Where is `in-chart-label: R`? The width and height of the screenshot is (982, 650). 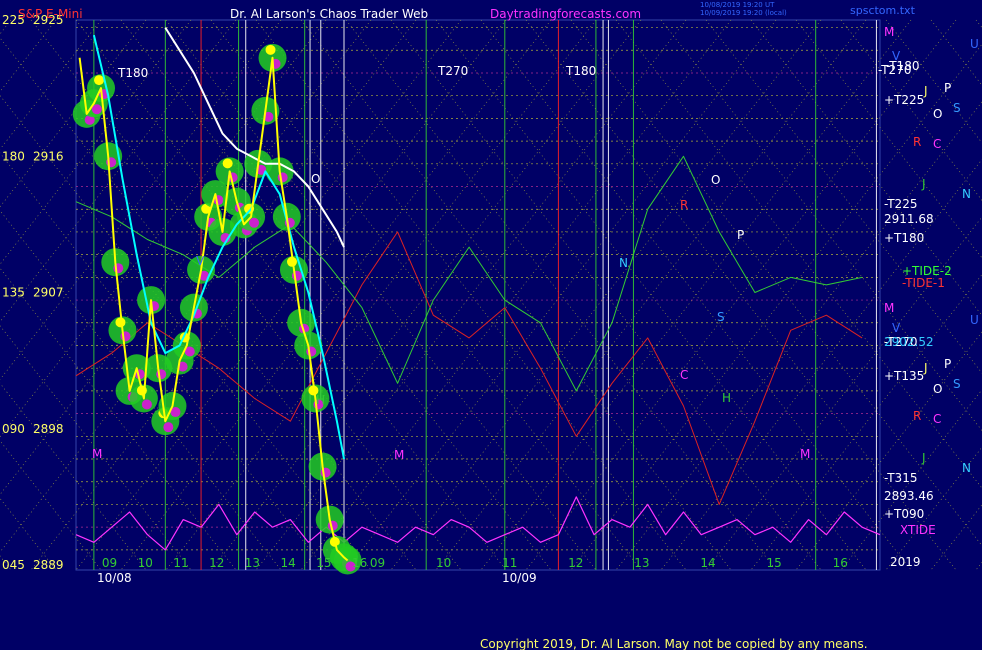
in-chart-label: R is located at coordinates (684, 205).